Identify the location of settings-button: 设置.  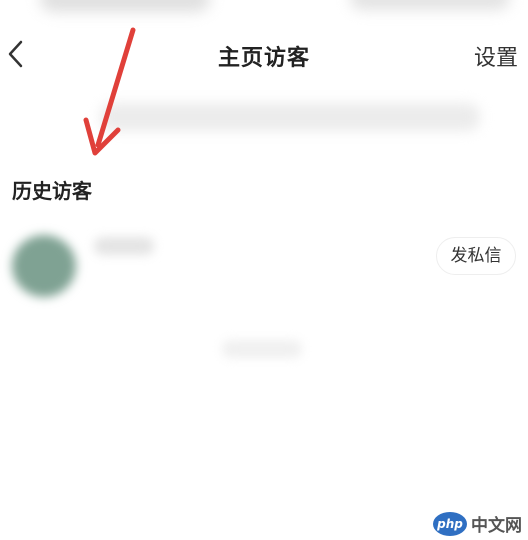
(496, 56).